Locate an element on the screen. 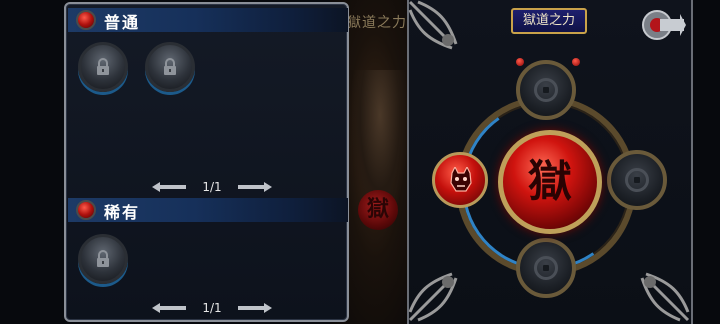  back-icon is located at coordinates (663, 25).